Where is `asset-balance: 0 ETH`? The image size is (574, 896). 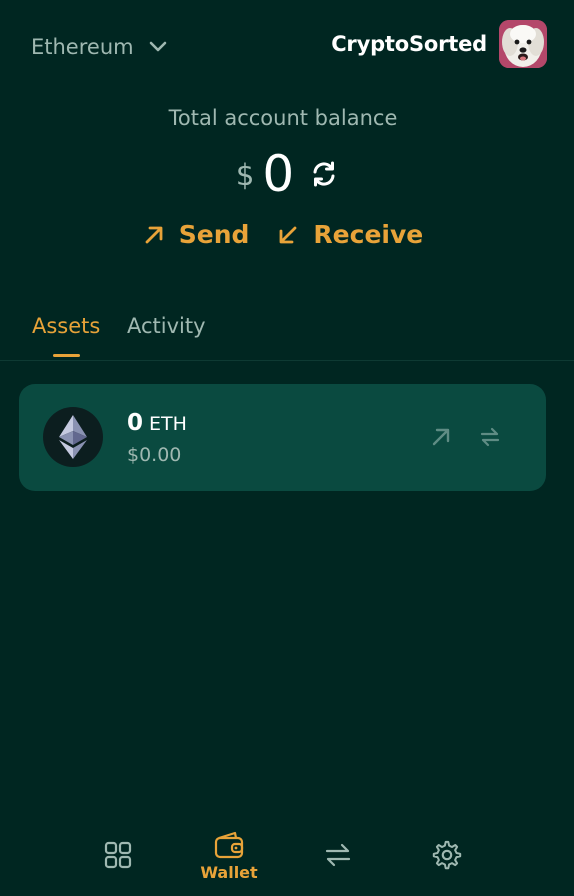 asset-balance: 0 ETH is located at coordinates (157, 423).